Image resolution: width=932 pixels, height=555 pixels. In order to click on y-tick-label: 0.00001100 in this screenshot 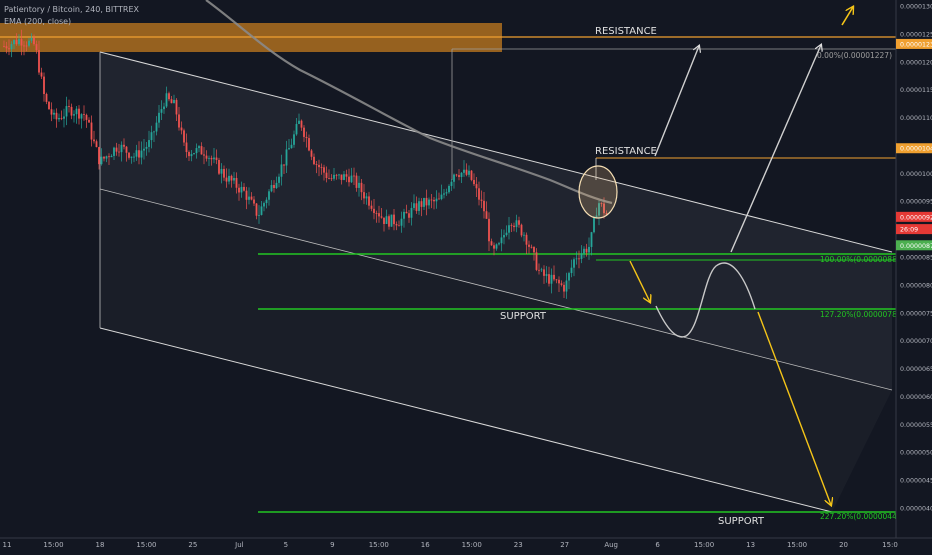, I will do `click(916, 118)`.